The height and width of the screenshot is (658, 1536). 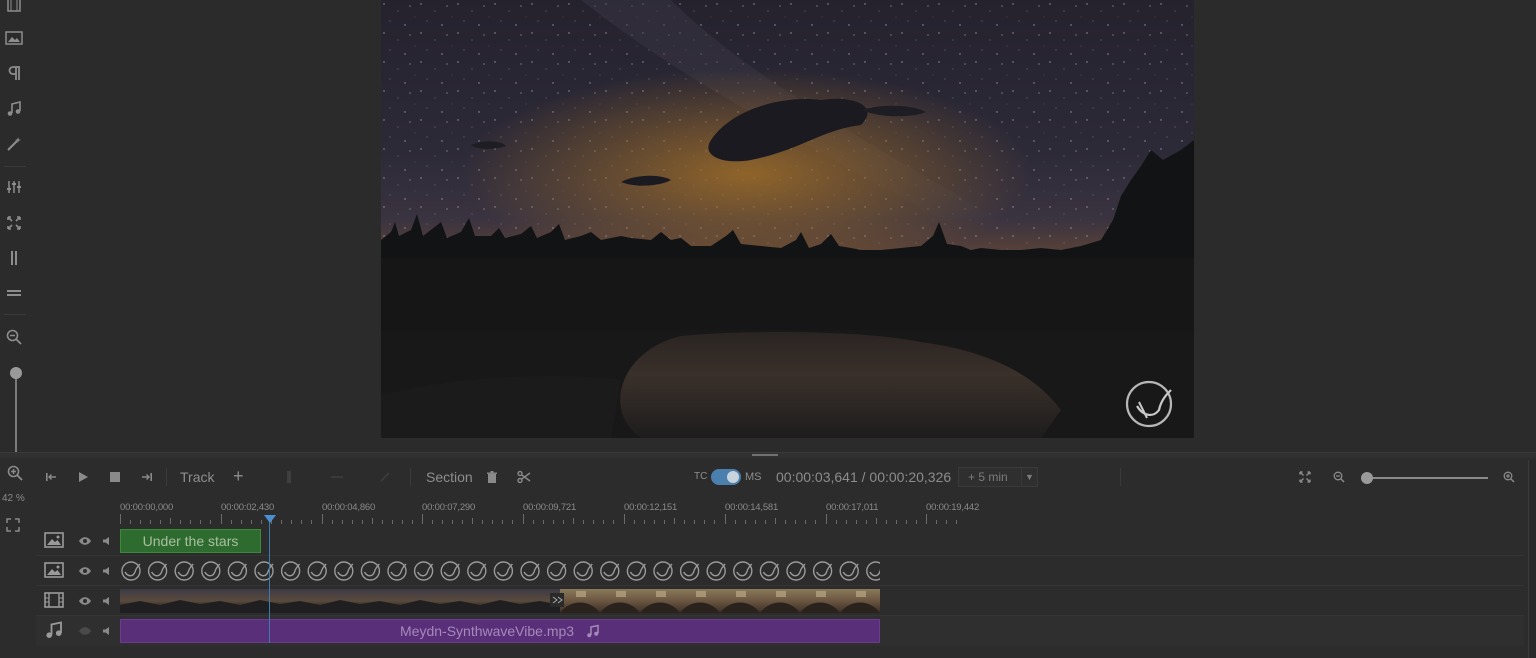 What do you see at coordinates (13, 498) in the screenshot?
I see `zoom-percent-label: 42 %` at bounding box center [13, 498].